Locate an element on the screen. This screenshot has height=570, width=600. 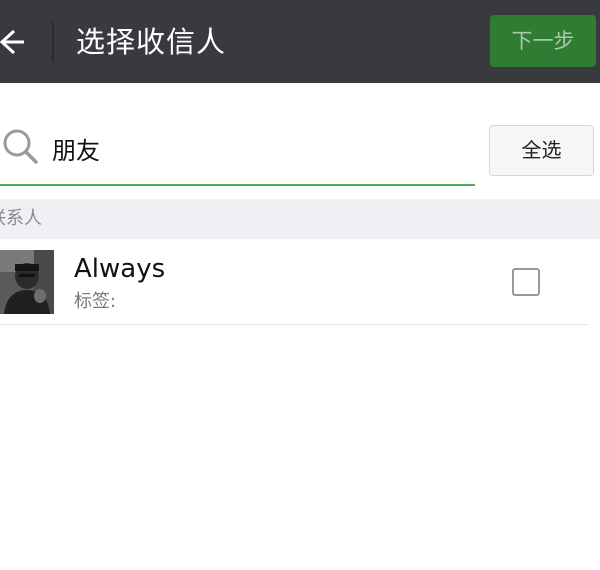
top-navigation-bar: 选择收信人 下一步 is located at coordinates (300, 41).